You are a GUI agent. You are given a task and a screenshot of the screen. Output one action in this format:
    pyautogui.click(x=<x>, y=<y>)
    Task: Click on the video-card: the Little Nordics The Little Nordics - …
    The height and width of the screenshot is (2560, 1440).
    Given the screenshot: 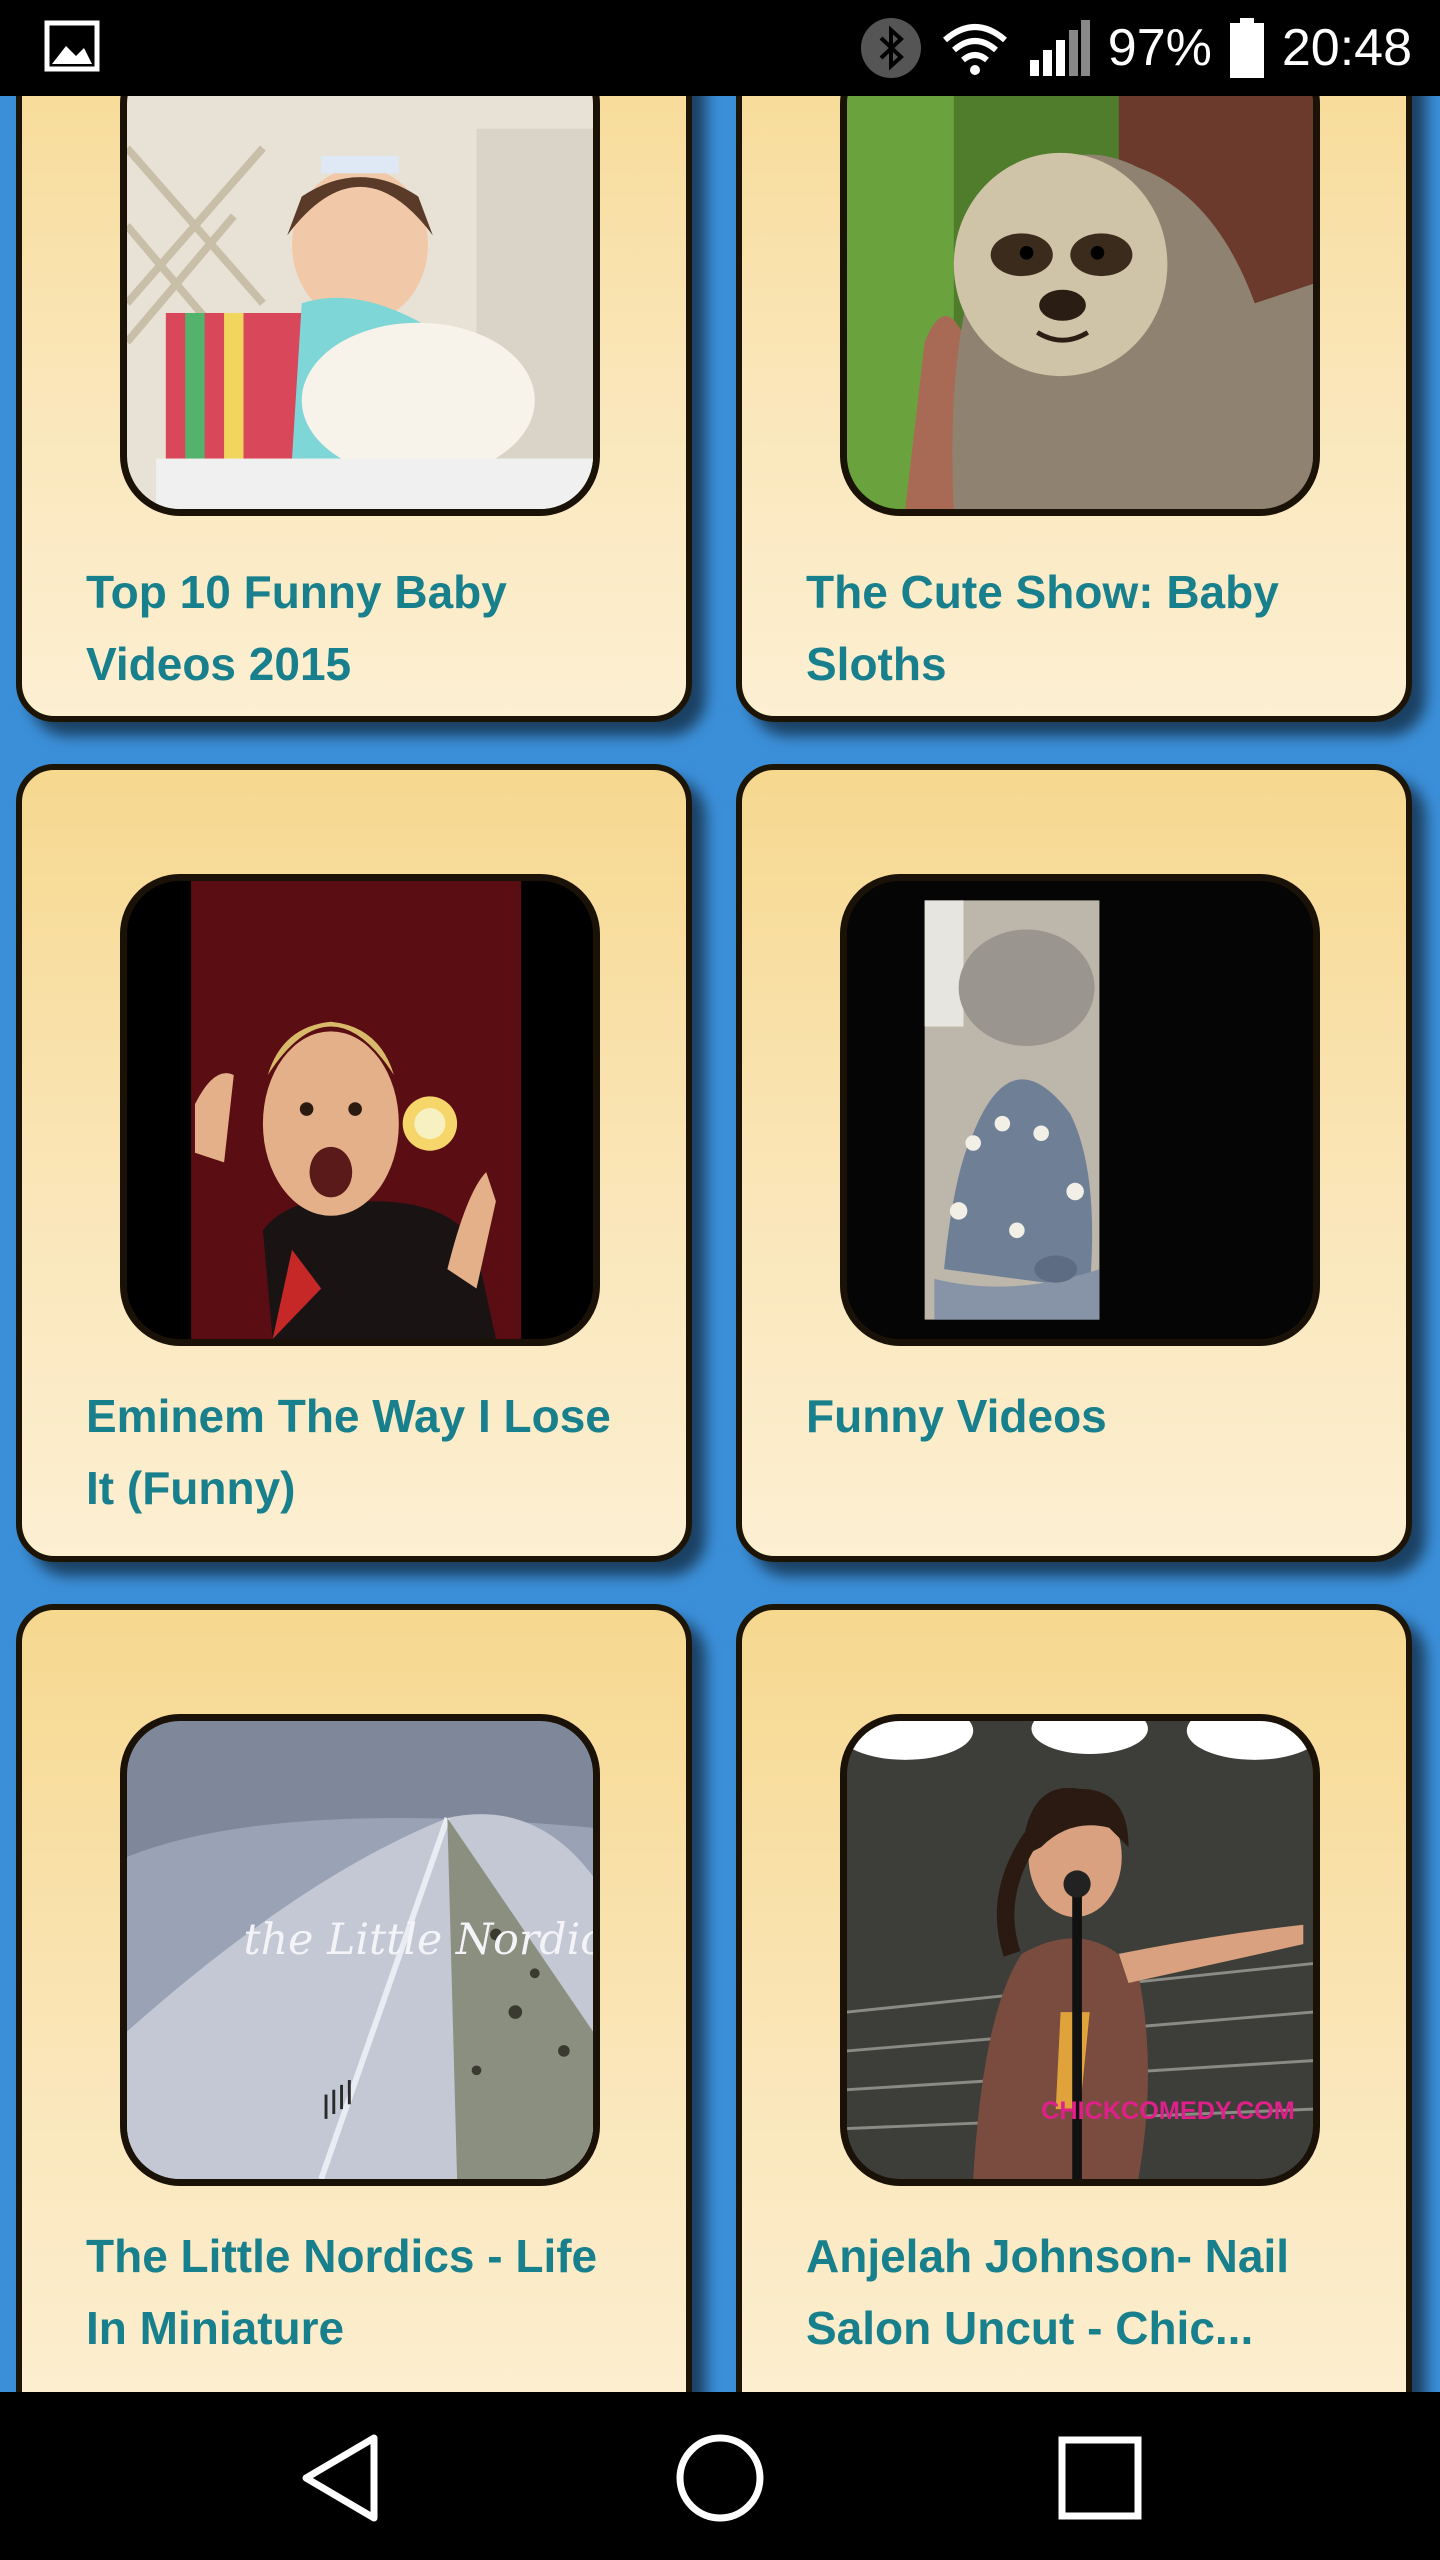 What is the action you would take?
    pyautogui.click(x=354, y=1998)
    